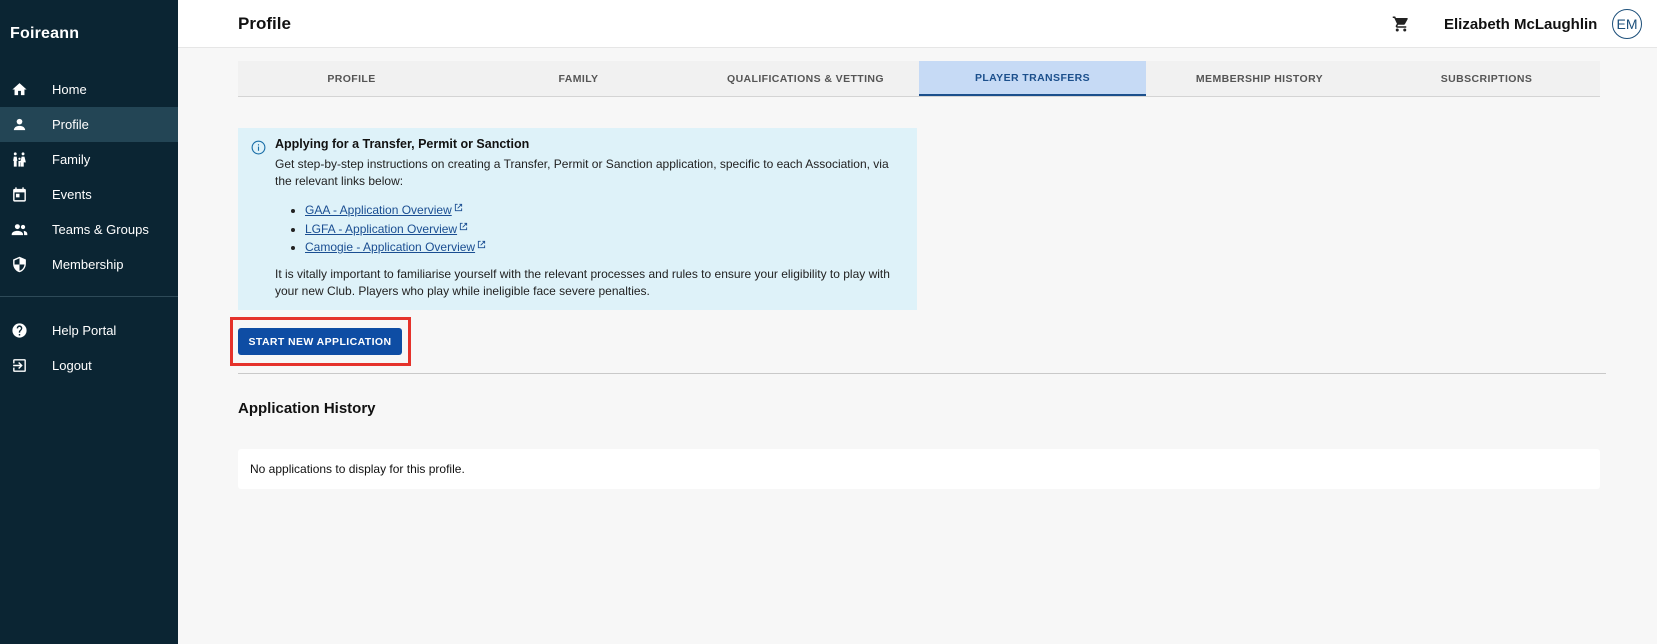  I want to click on sidebar-item-label: Events, so click(72, 194).